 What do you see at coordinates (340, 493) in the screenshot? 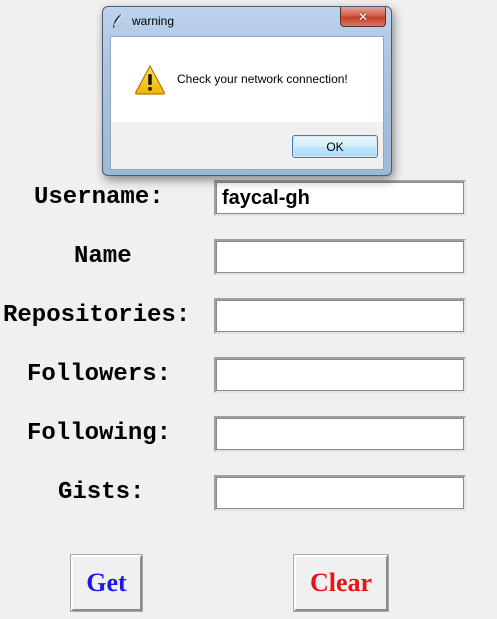
I see `gists-field` at bounding box center [340, 493].